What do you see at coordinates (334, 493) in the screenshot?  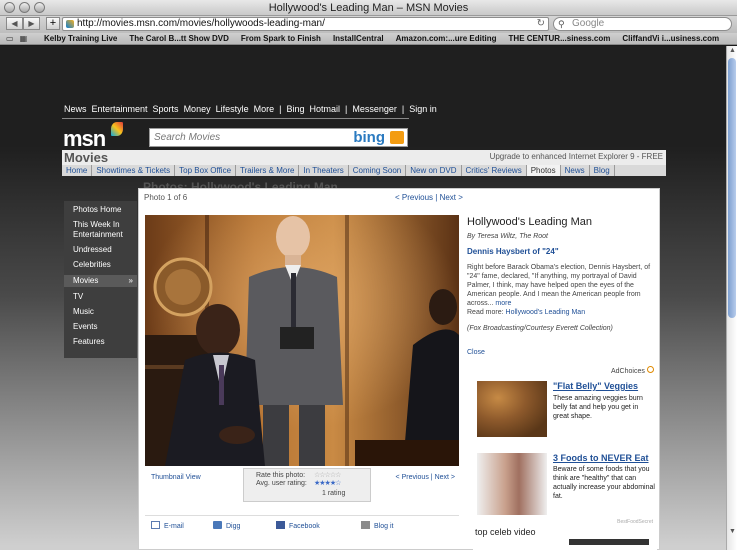 I see `rating-count: 1 rating` at bounding box center [334, 493].